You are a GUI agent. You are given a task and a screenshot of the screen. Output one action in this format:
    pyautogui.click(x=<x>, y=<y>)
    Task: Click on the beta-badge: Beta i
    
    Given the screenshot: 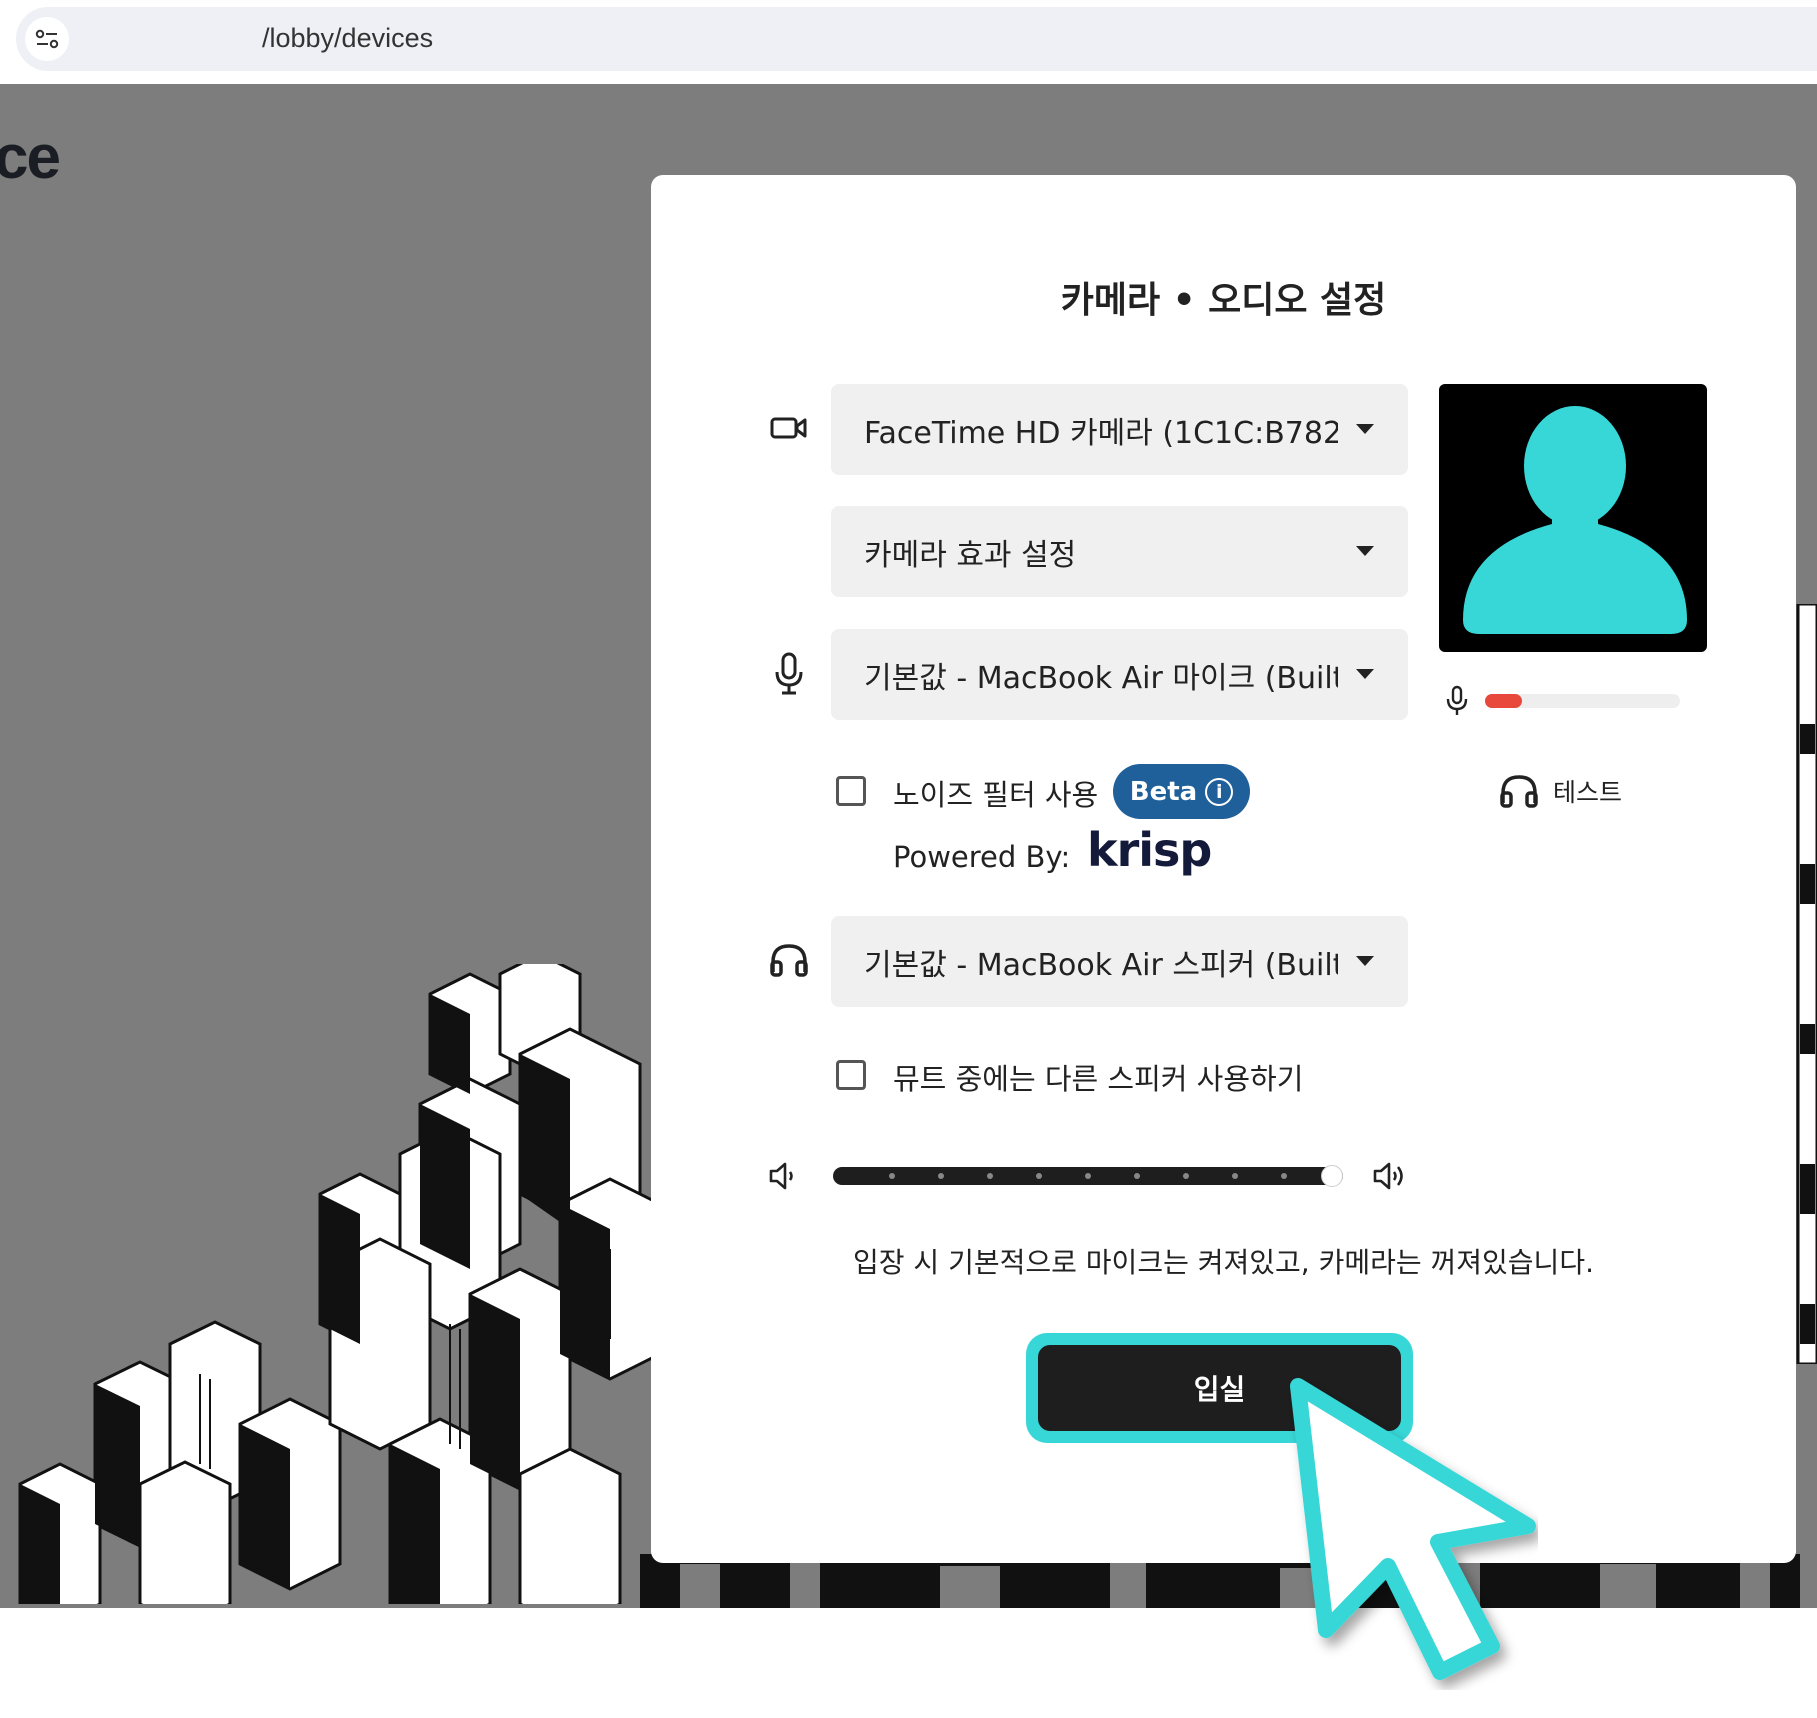 What is the action you would take?
    pyautogui.click(x=1181, y=791)
    